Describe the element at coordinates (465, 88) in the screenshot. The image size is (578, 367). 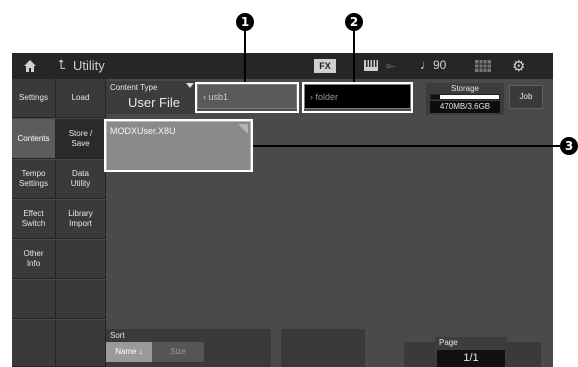
I see `storage-label: Storage` at that location.